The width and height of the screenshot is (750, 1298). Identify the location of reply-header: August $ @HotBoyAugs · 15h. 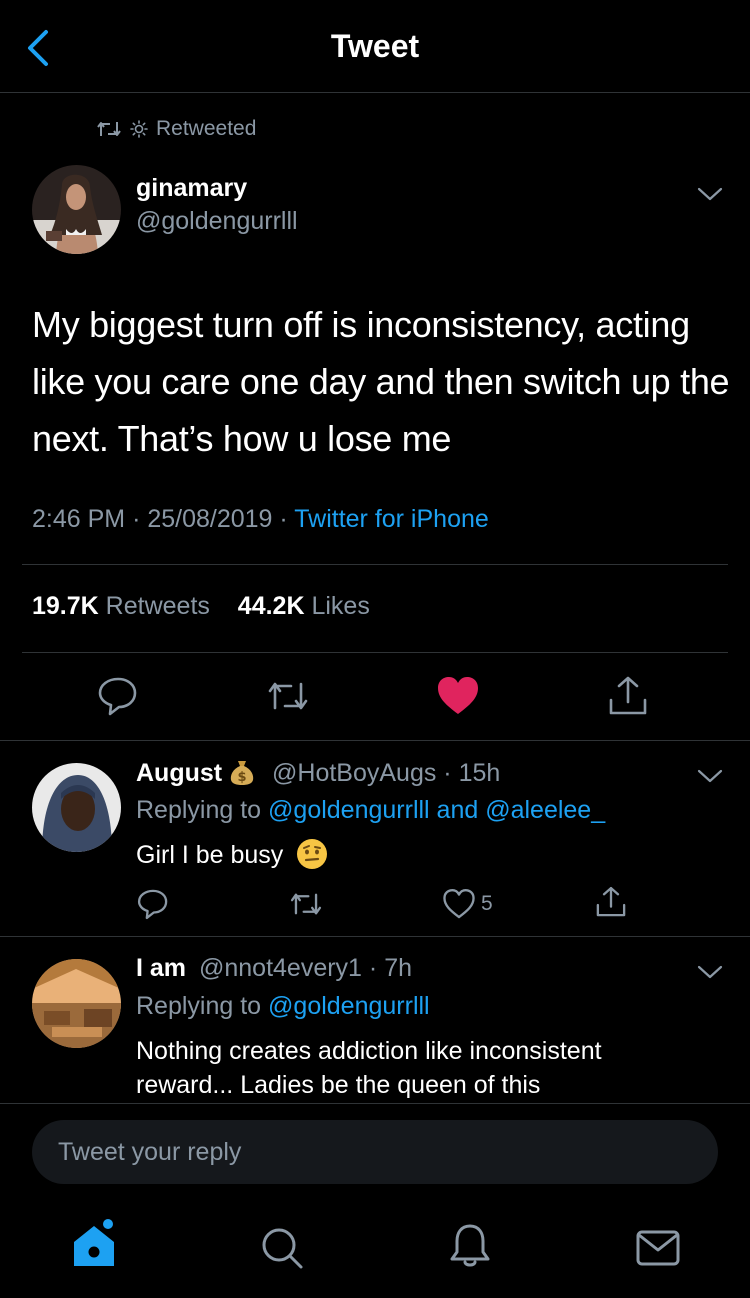
(318, 773).